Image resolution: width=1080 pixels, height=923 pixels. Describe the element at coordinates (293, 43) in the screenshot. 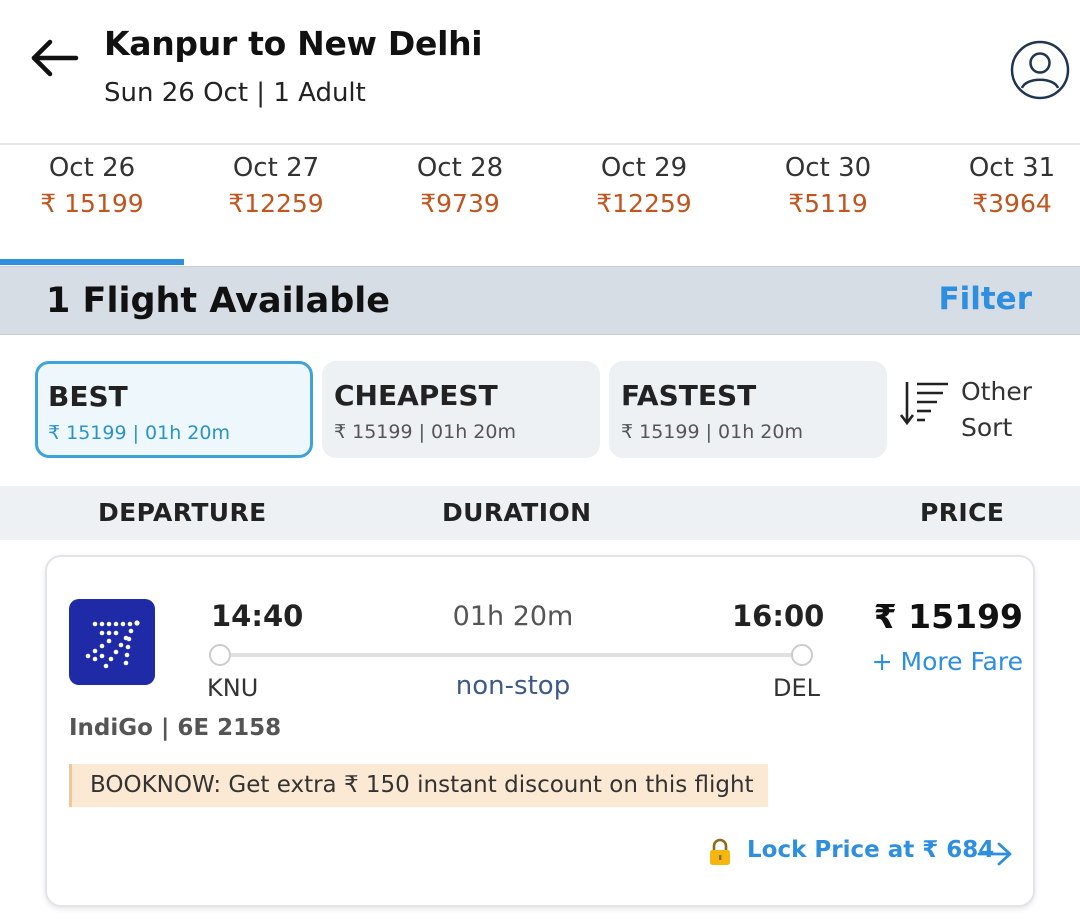

I see `page-title: Kanpur to New Delhi` at that location.